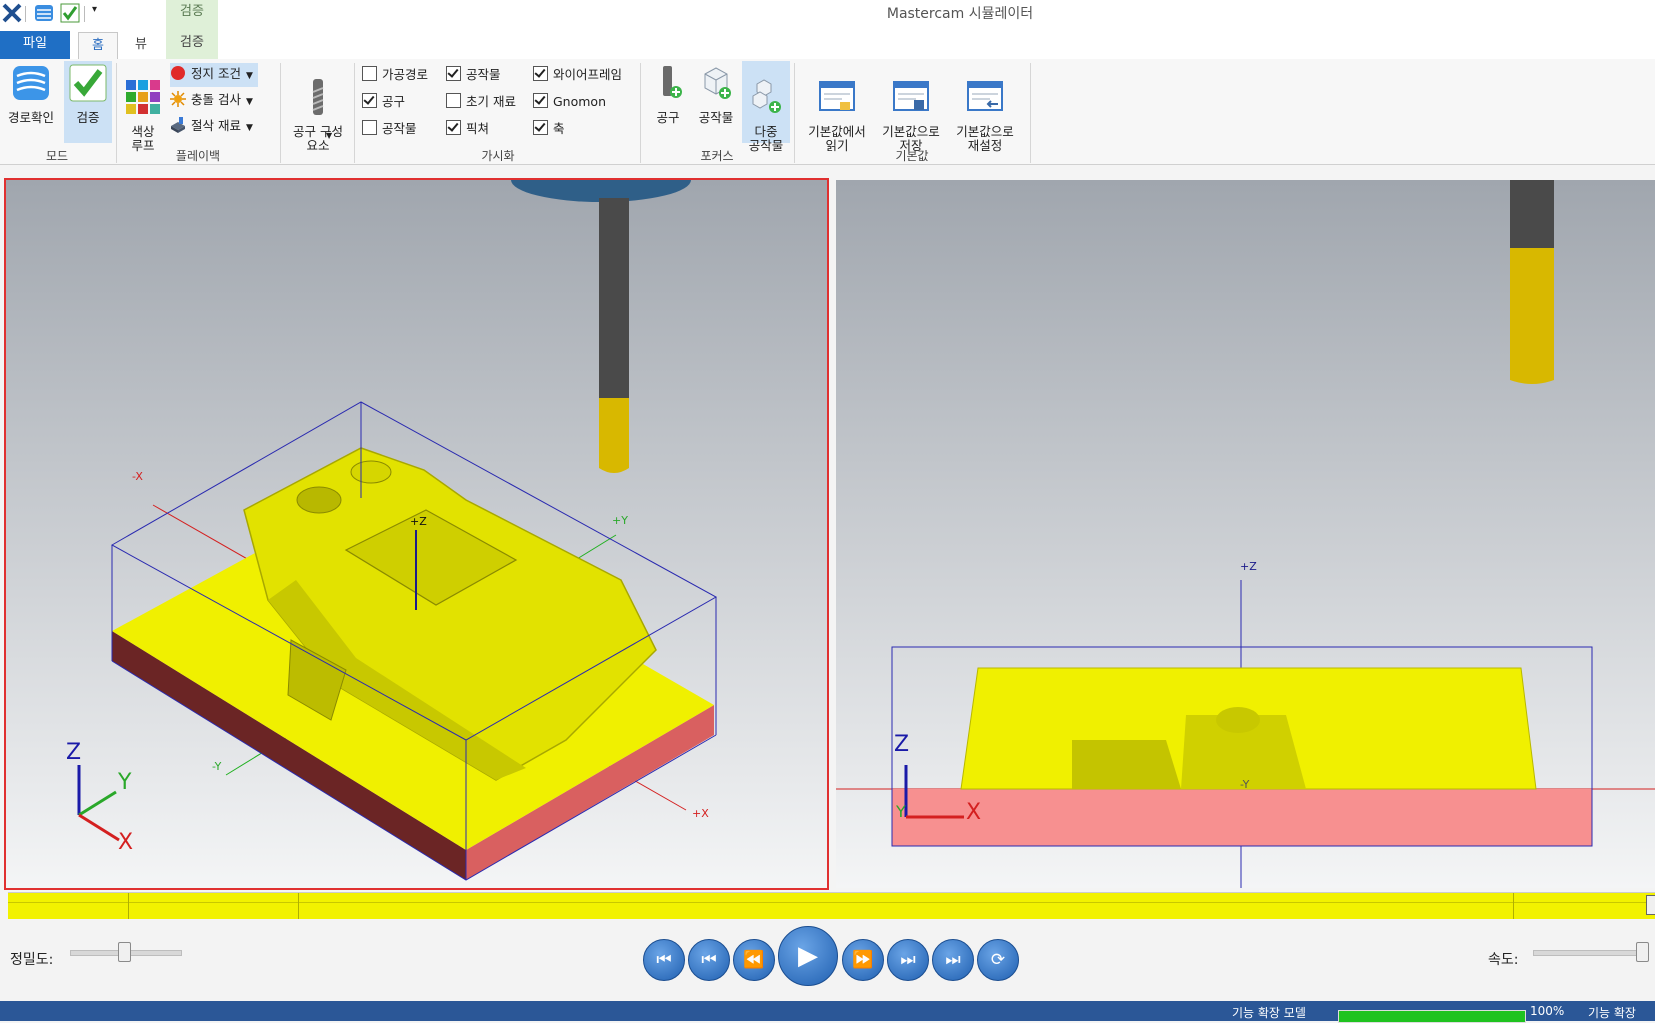 The width and height of the screenshot is (1655, 1023). I want to click on tool-flute, so click(614, 435).